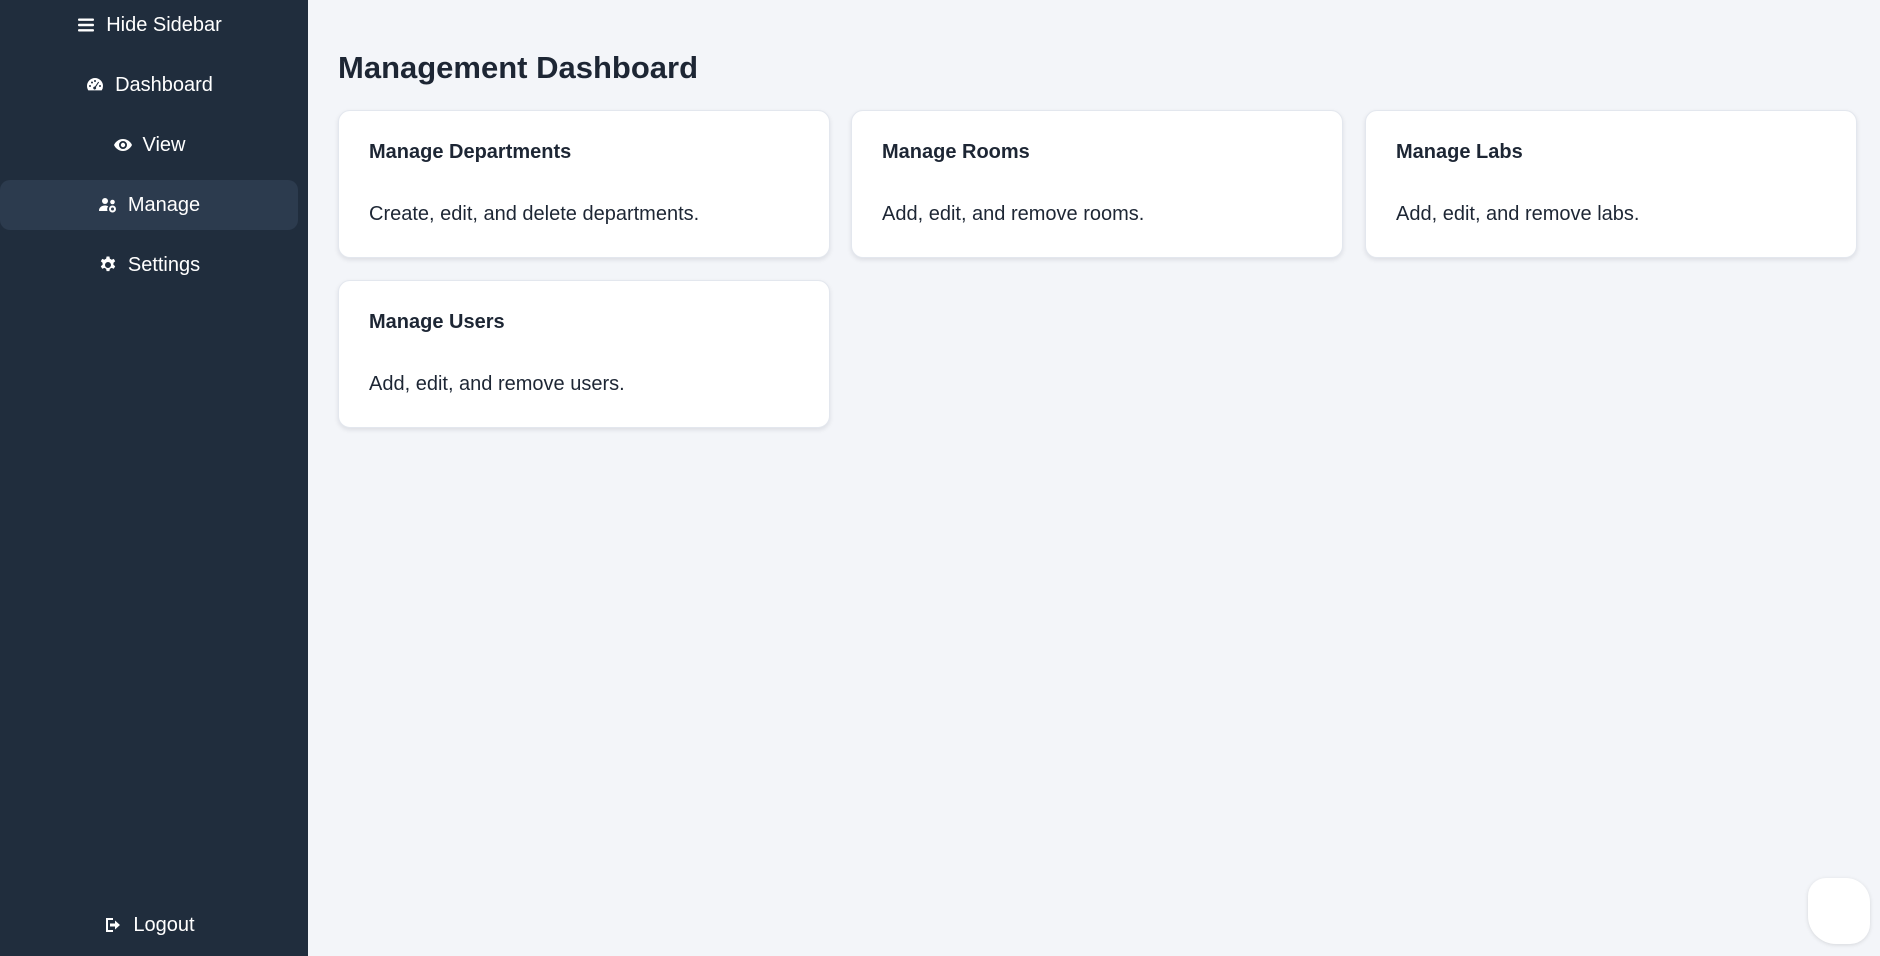 The height and width of the screenshot is (956, 1880). I want to click on card-title: Manage Rooms, so click(956, 152).